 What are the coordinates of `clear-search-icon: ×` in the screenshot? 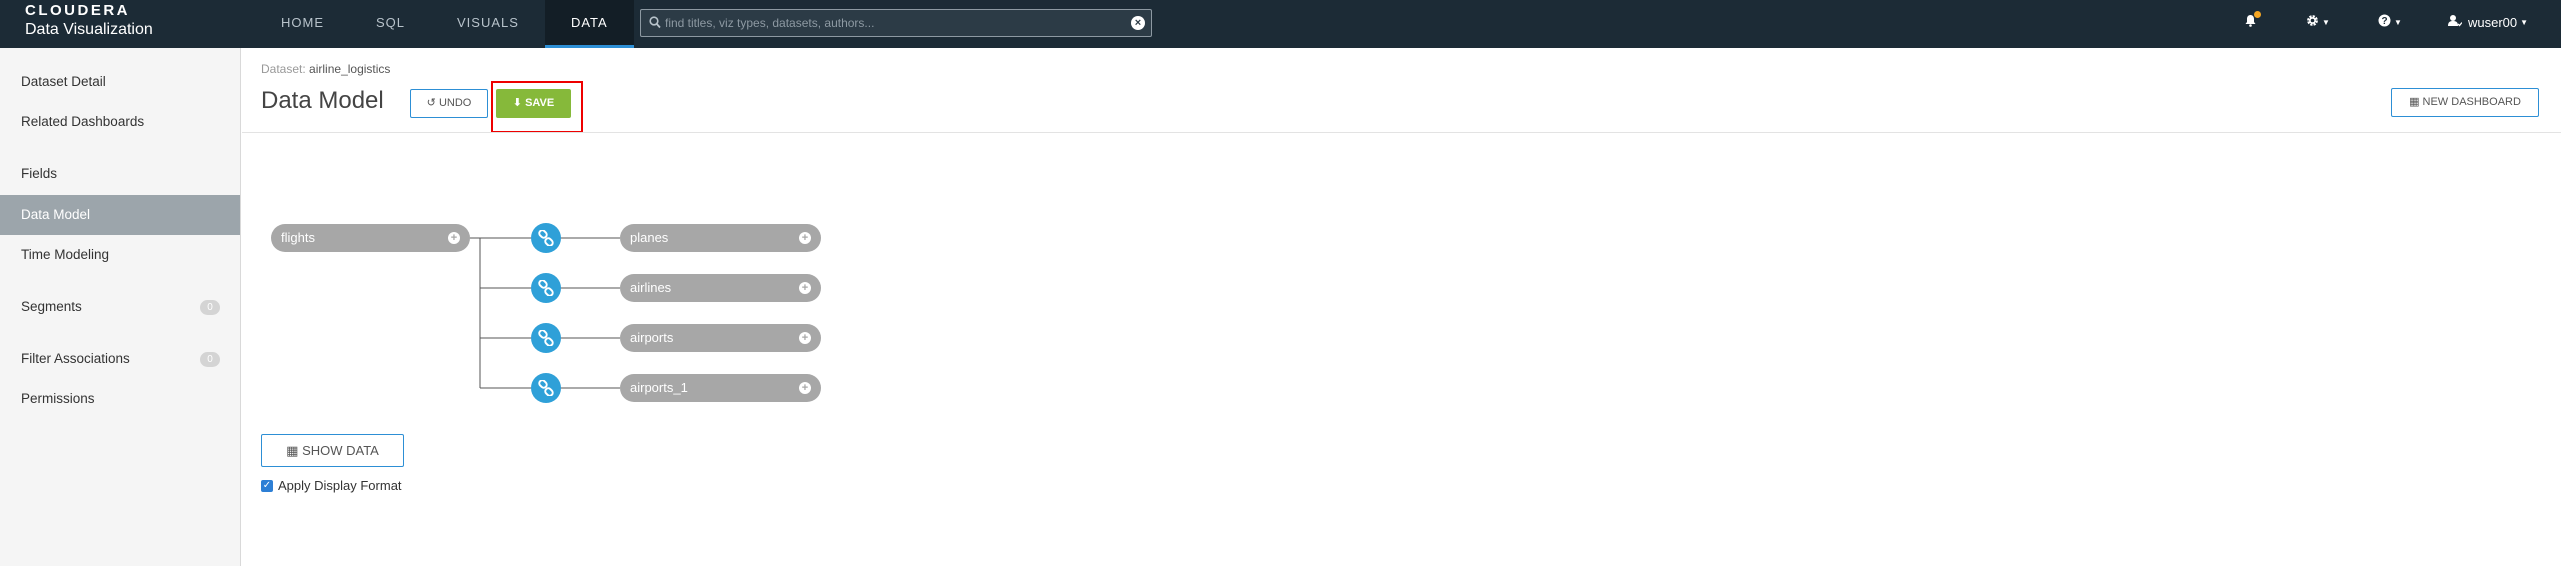 It's located at (1138, 23).